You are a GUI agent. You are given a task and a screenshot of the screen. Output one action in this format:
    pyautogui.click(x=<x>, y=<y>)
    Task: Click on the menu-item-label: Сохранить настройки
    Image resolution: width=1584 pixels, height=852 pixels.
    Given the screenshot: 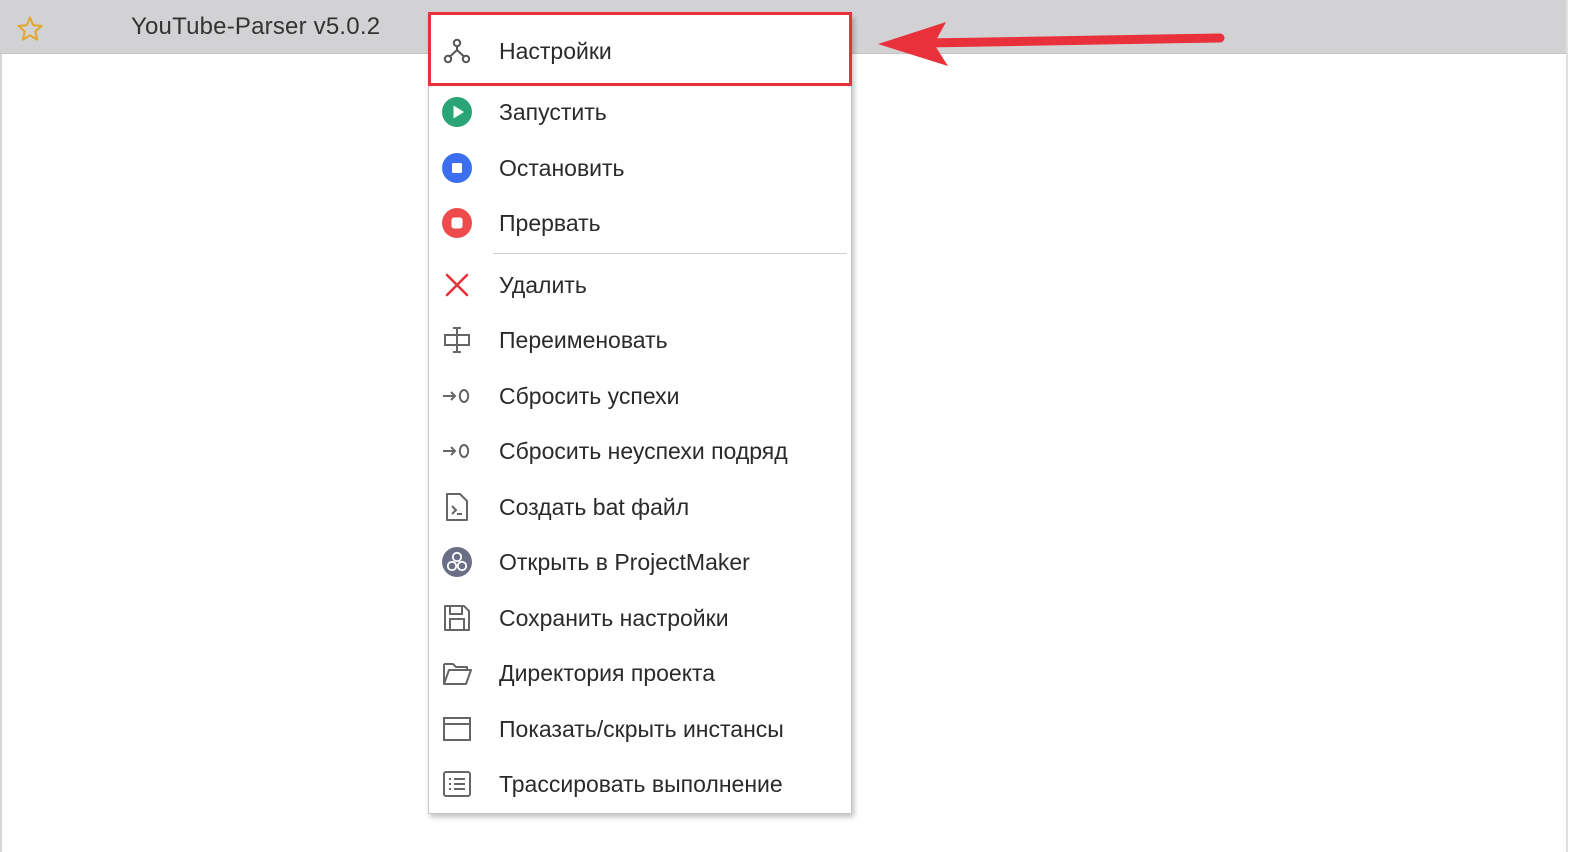 What is the action you would take?
    pyautogui.click(x=614, y=618)
    